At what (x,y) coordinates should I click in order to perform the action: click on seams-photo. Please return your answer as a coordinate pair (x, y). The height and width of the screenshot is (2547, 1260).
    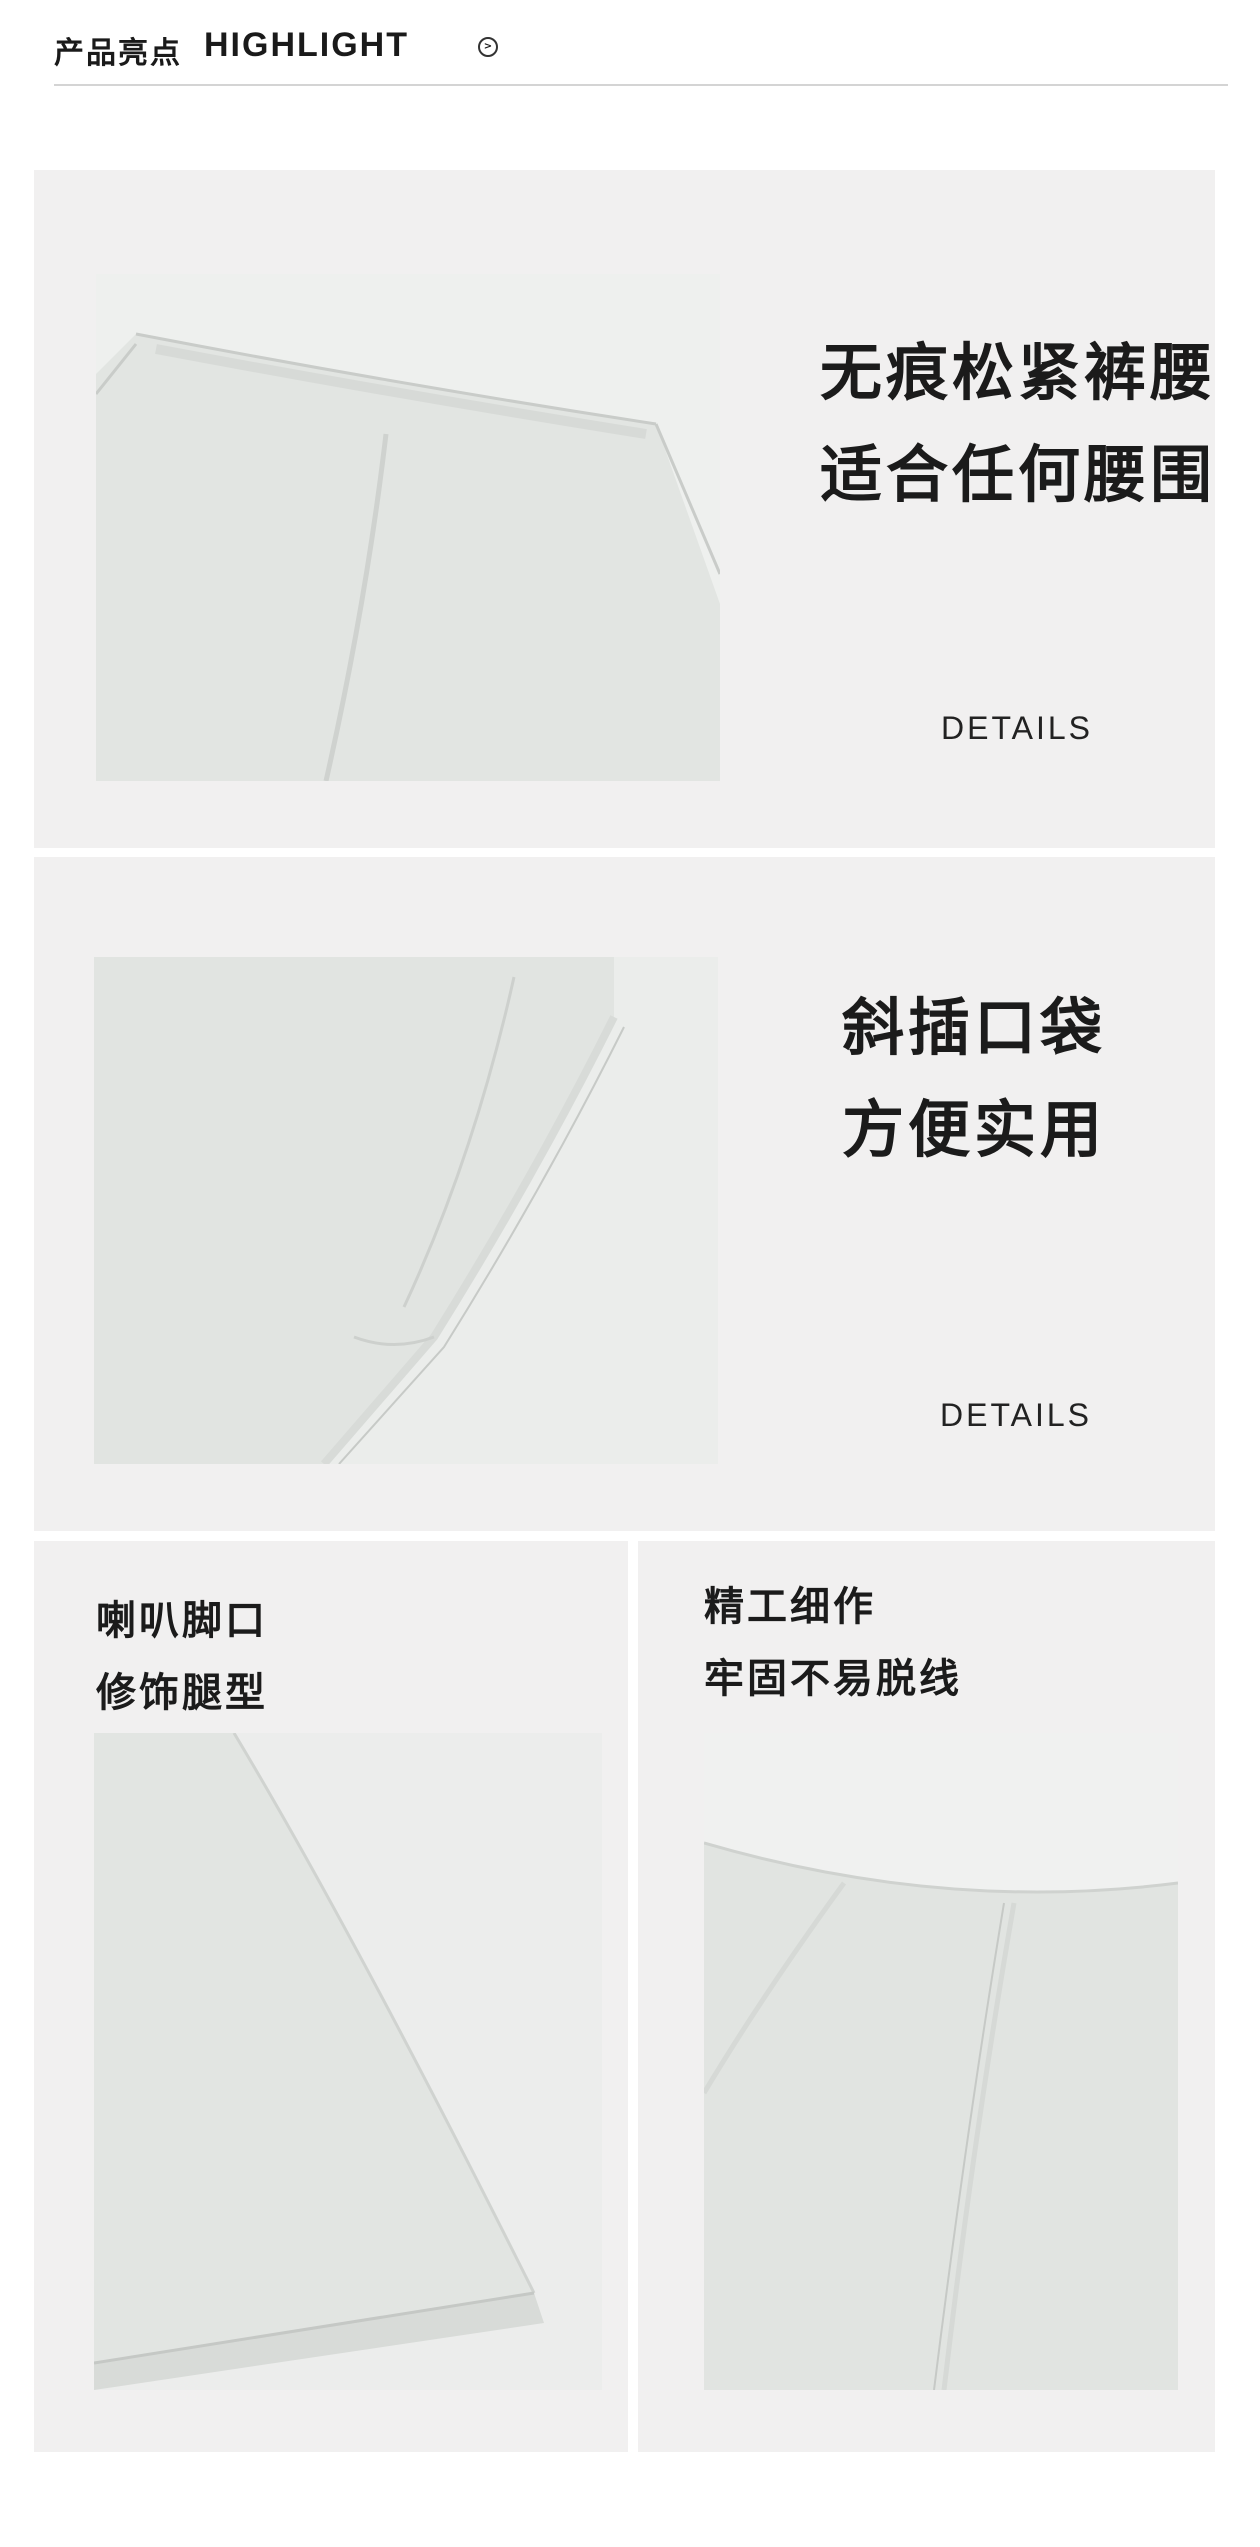
    Looking at the image, I should click on (941, 2061).